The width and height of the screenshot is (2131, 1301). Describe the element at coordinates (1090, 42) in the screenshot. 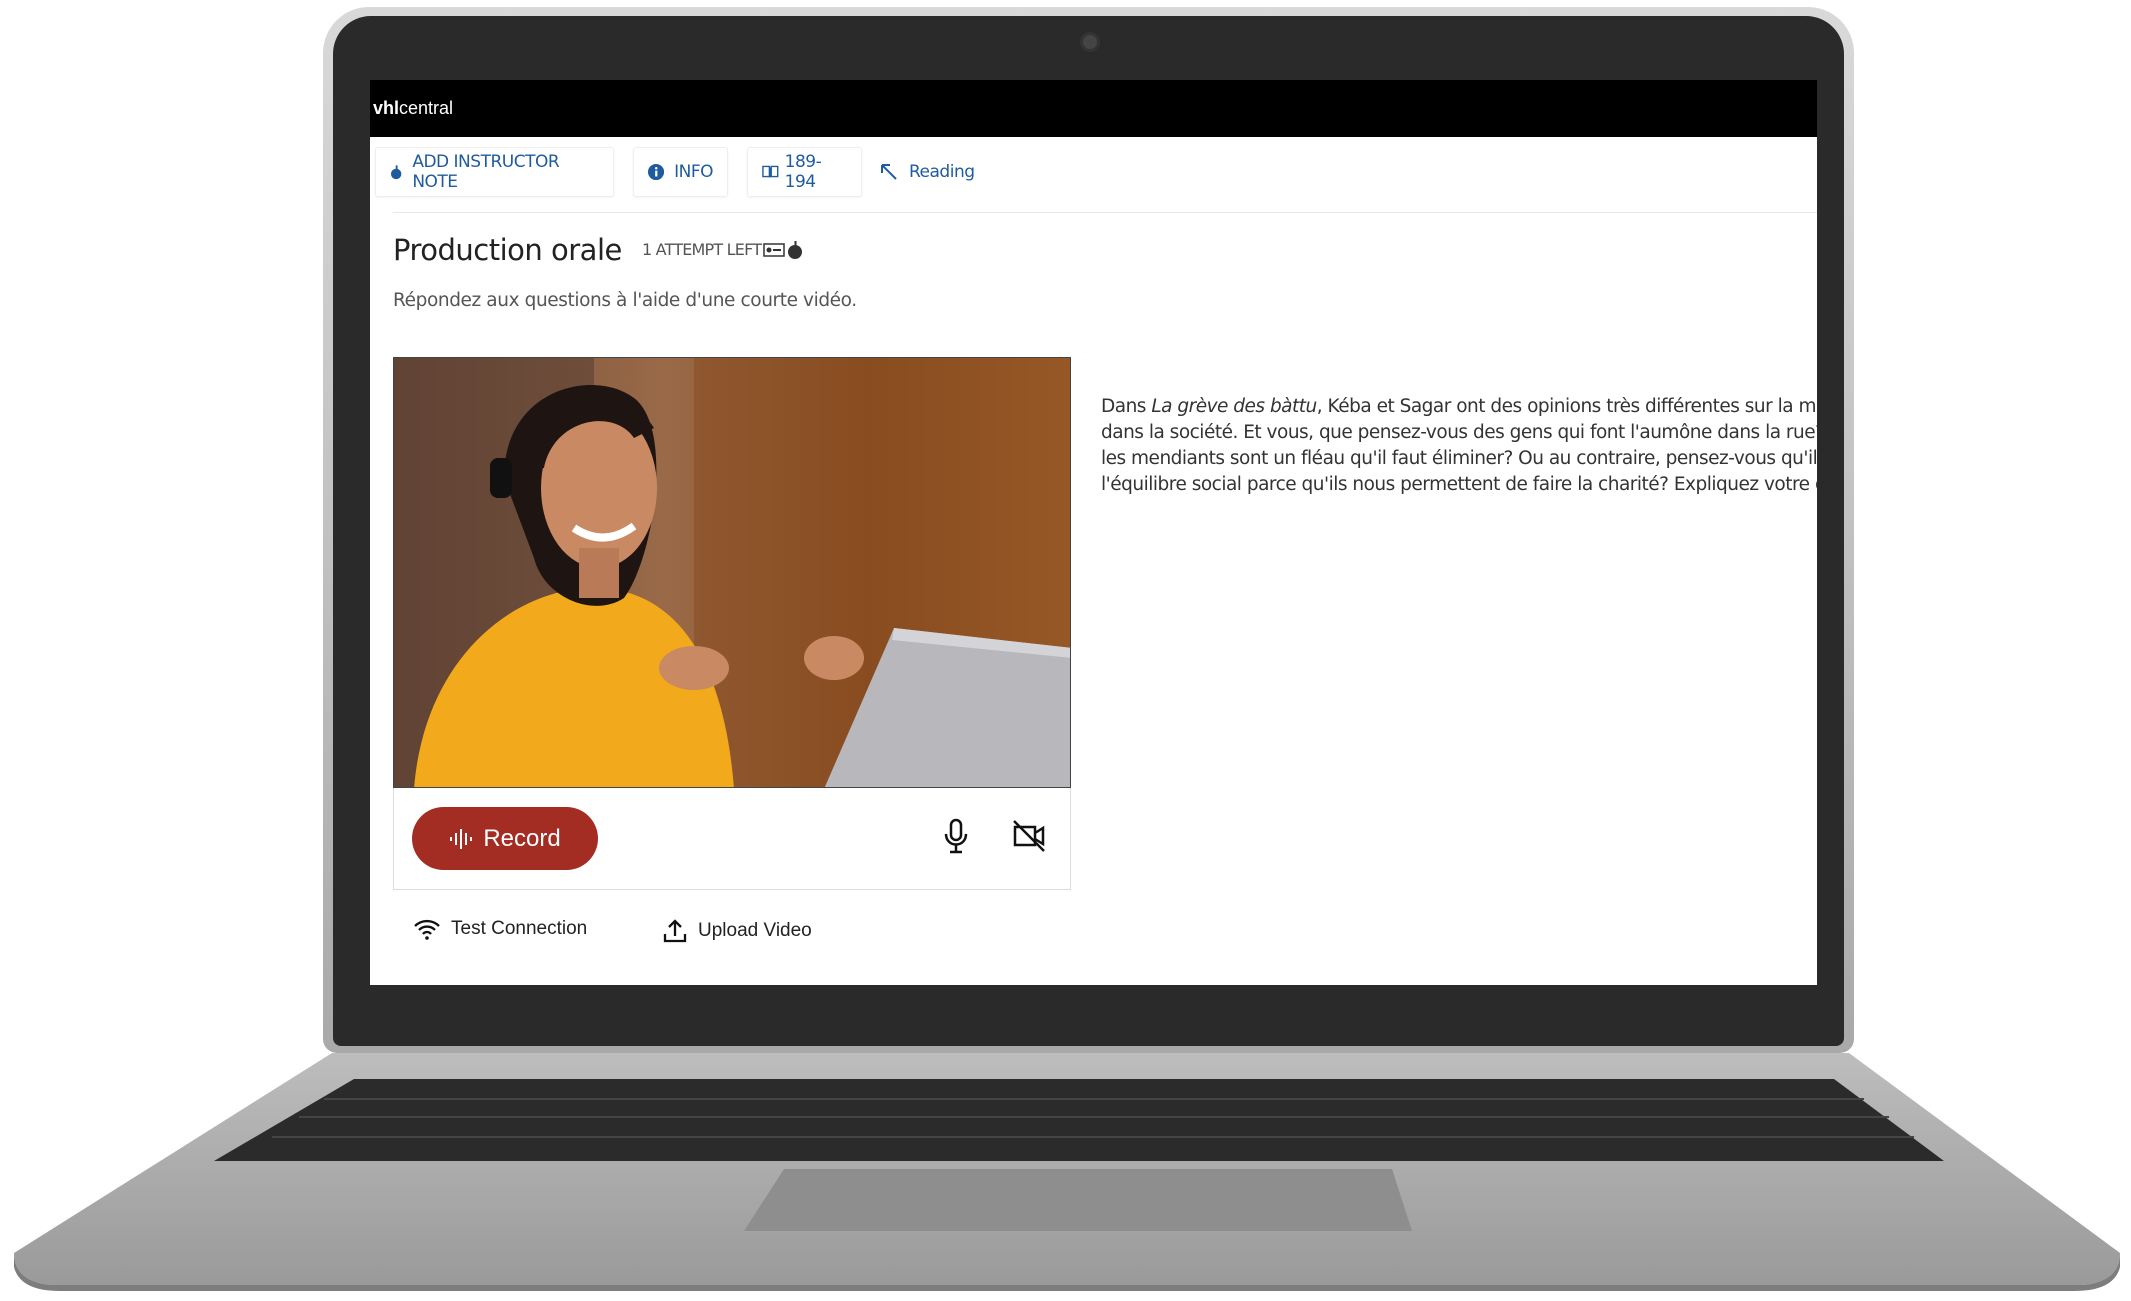

I see `webcam` at that location.